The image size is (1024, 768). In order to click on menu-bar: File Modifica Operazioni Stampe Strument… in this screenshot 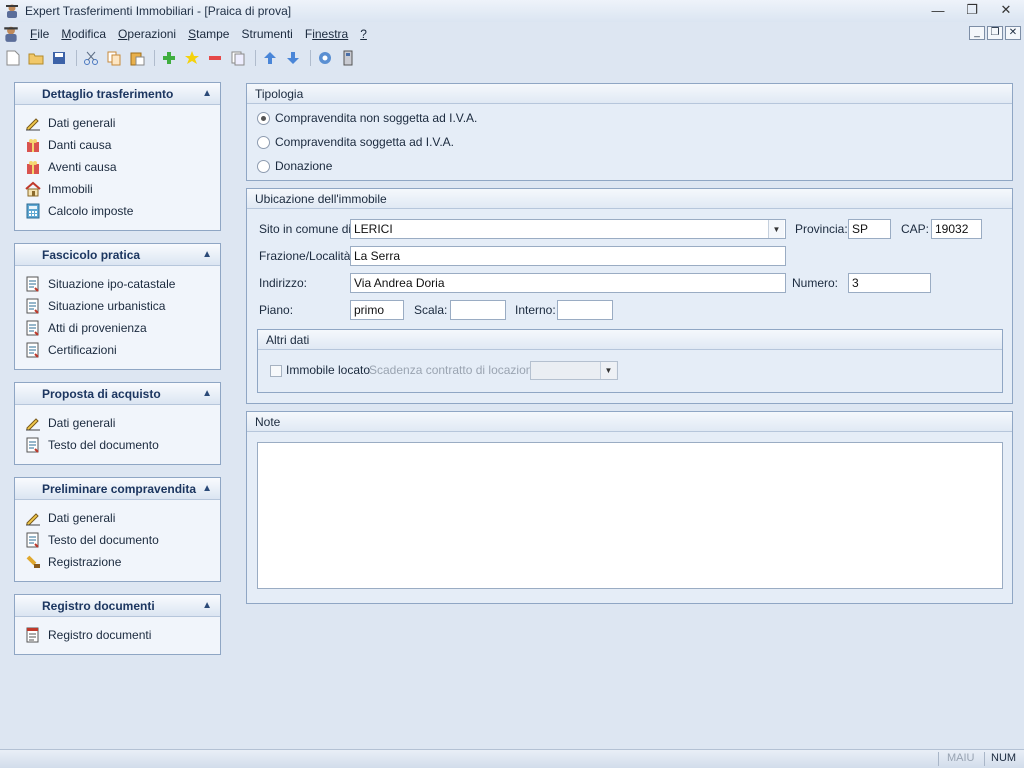, I will do `click(512, 34)`.